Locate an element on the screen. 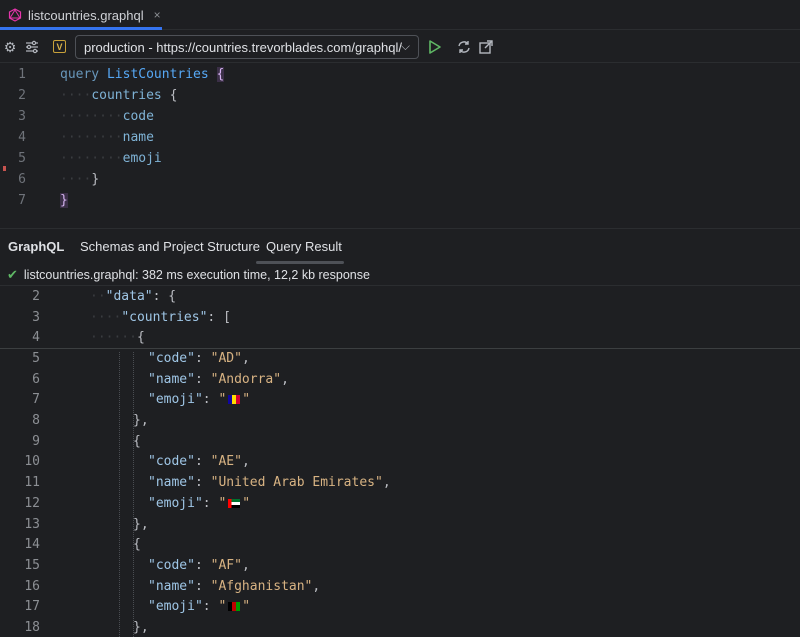  keyword-query: query is located at coordinates (80, 74).